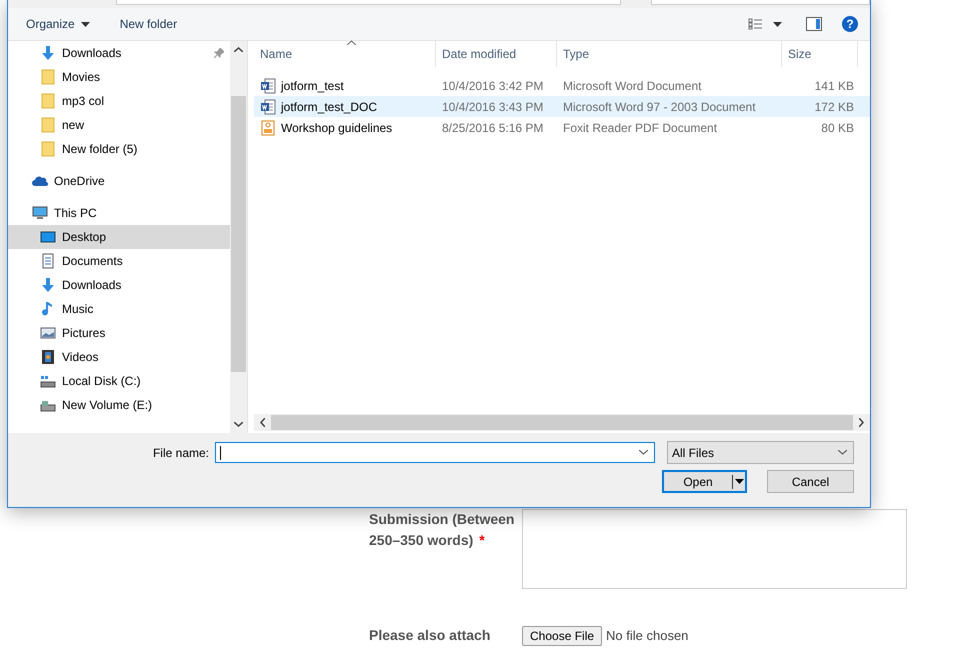 This screenshot has height=652, width=966. What do you see at coordinates (861, 422) in the screenshot?
I see `scroll-right-icon` at bounding box center [861, 422].